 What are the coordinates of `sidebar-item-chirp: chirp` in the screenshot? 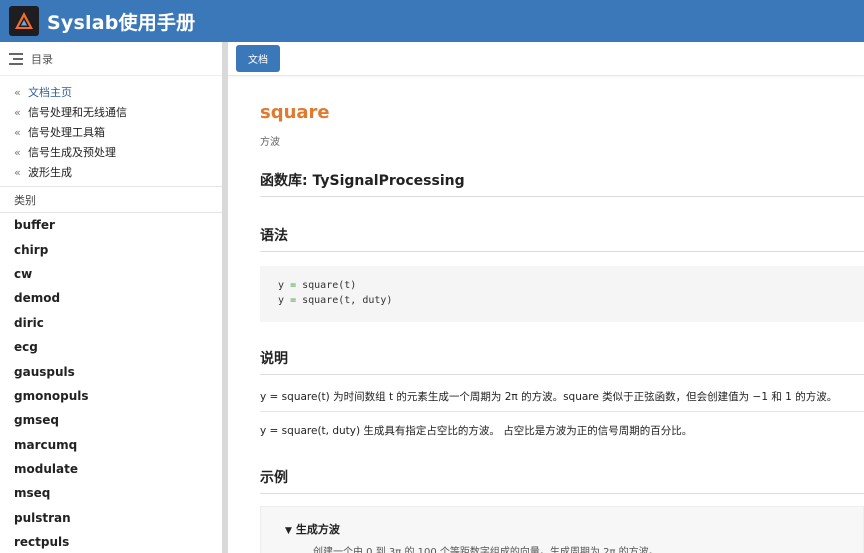 It's located at (111, 249).